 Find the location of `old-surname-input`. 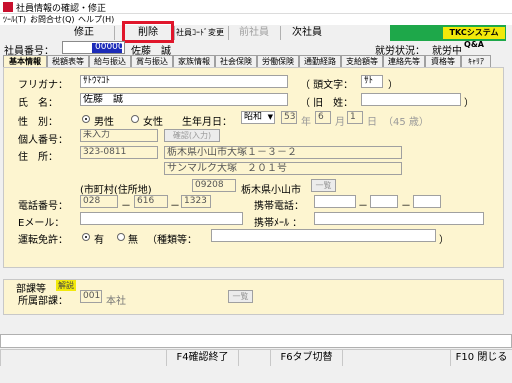

old-surname-input is located at coordinates (411, 99).